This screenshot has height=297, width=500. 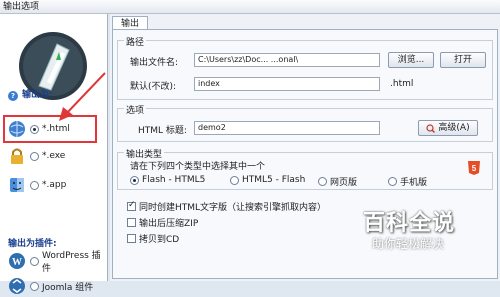 What do you see at coordinates (463, 60) in the screenshot?
I see `open-button: 打开` at bounding box center [463, 60].